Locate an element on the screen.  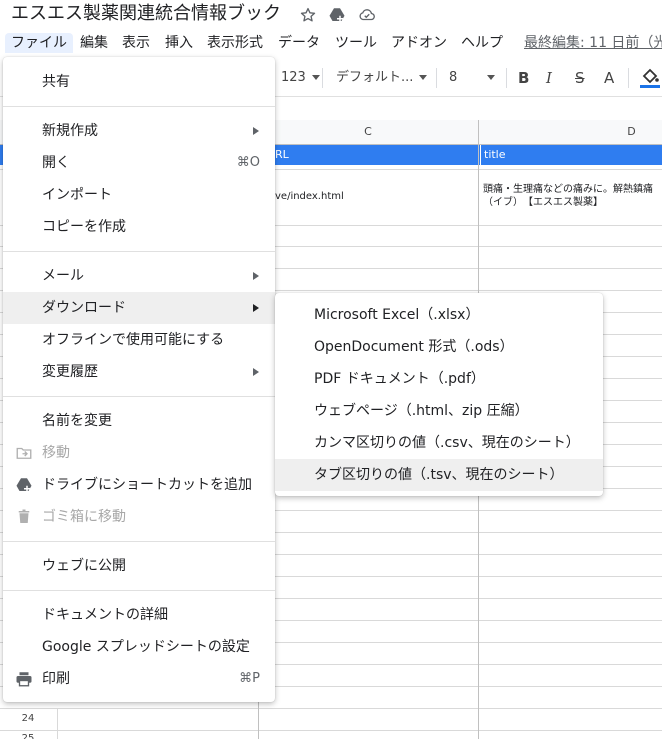
column-header-d: D is located at coordinates (570, 132).